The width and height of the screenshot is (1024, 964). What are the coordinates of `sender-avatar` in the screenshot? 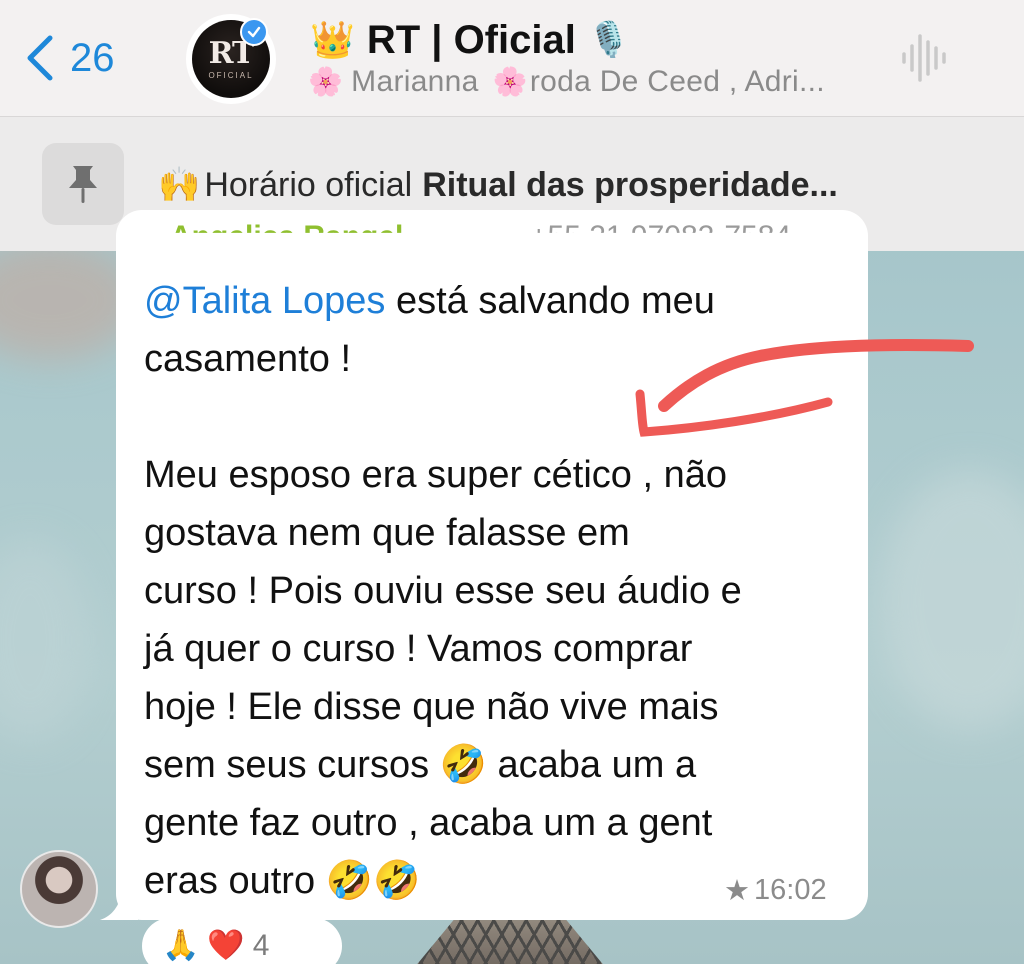 It's located at (59, 889).